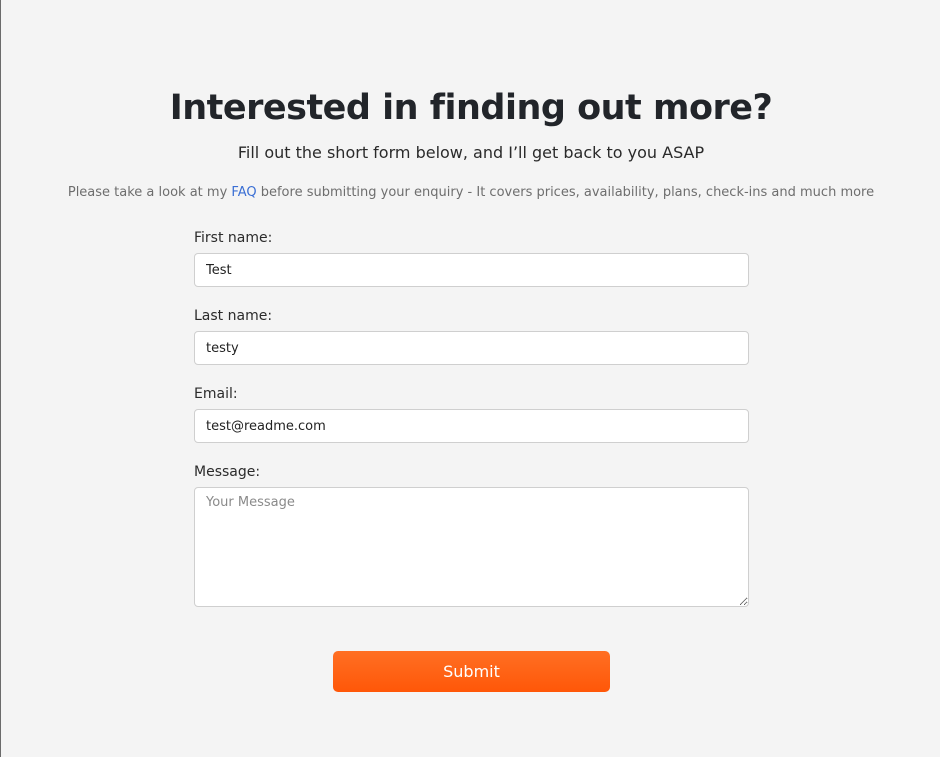  What do you see at coordinates (471, 348) in the screenshot?
I see `last-name-input` at bounding box center [471, 348].